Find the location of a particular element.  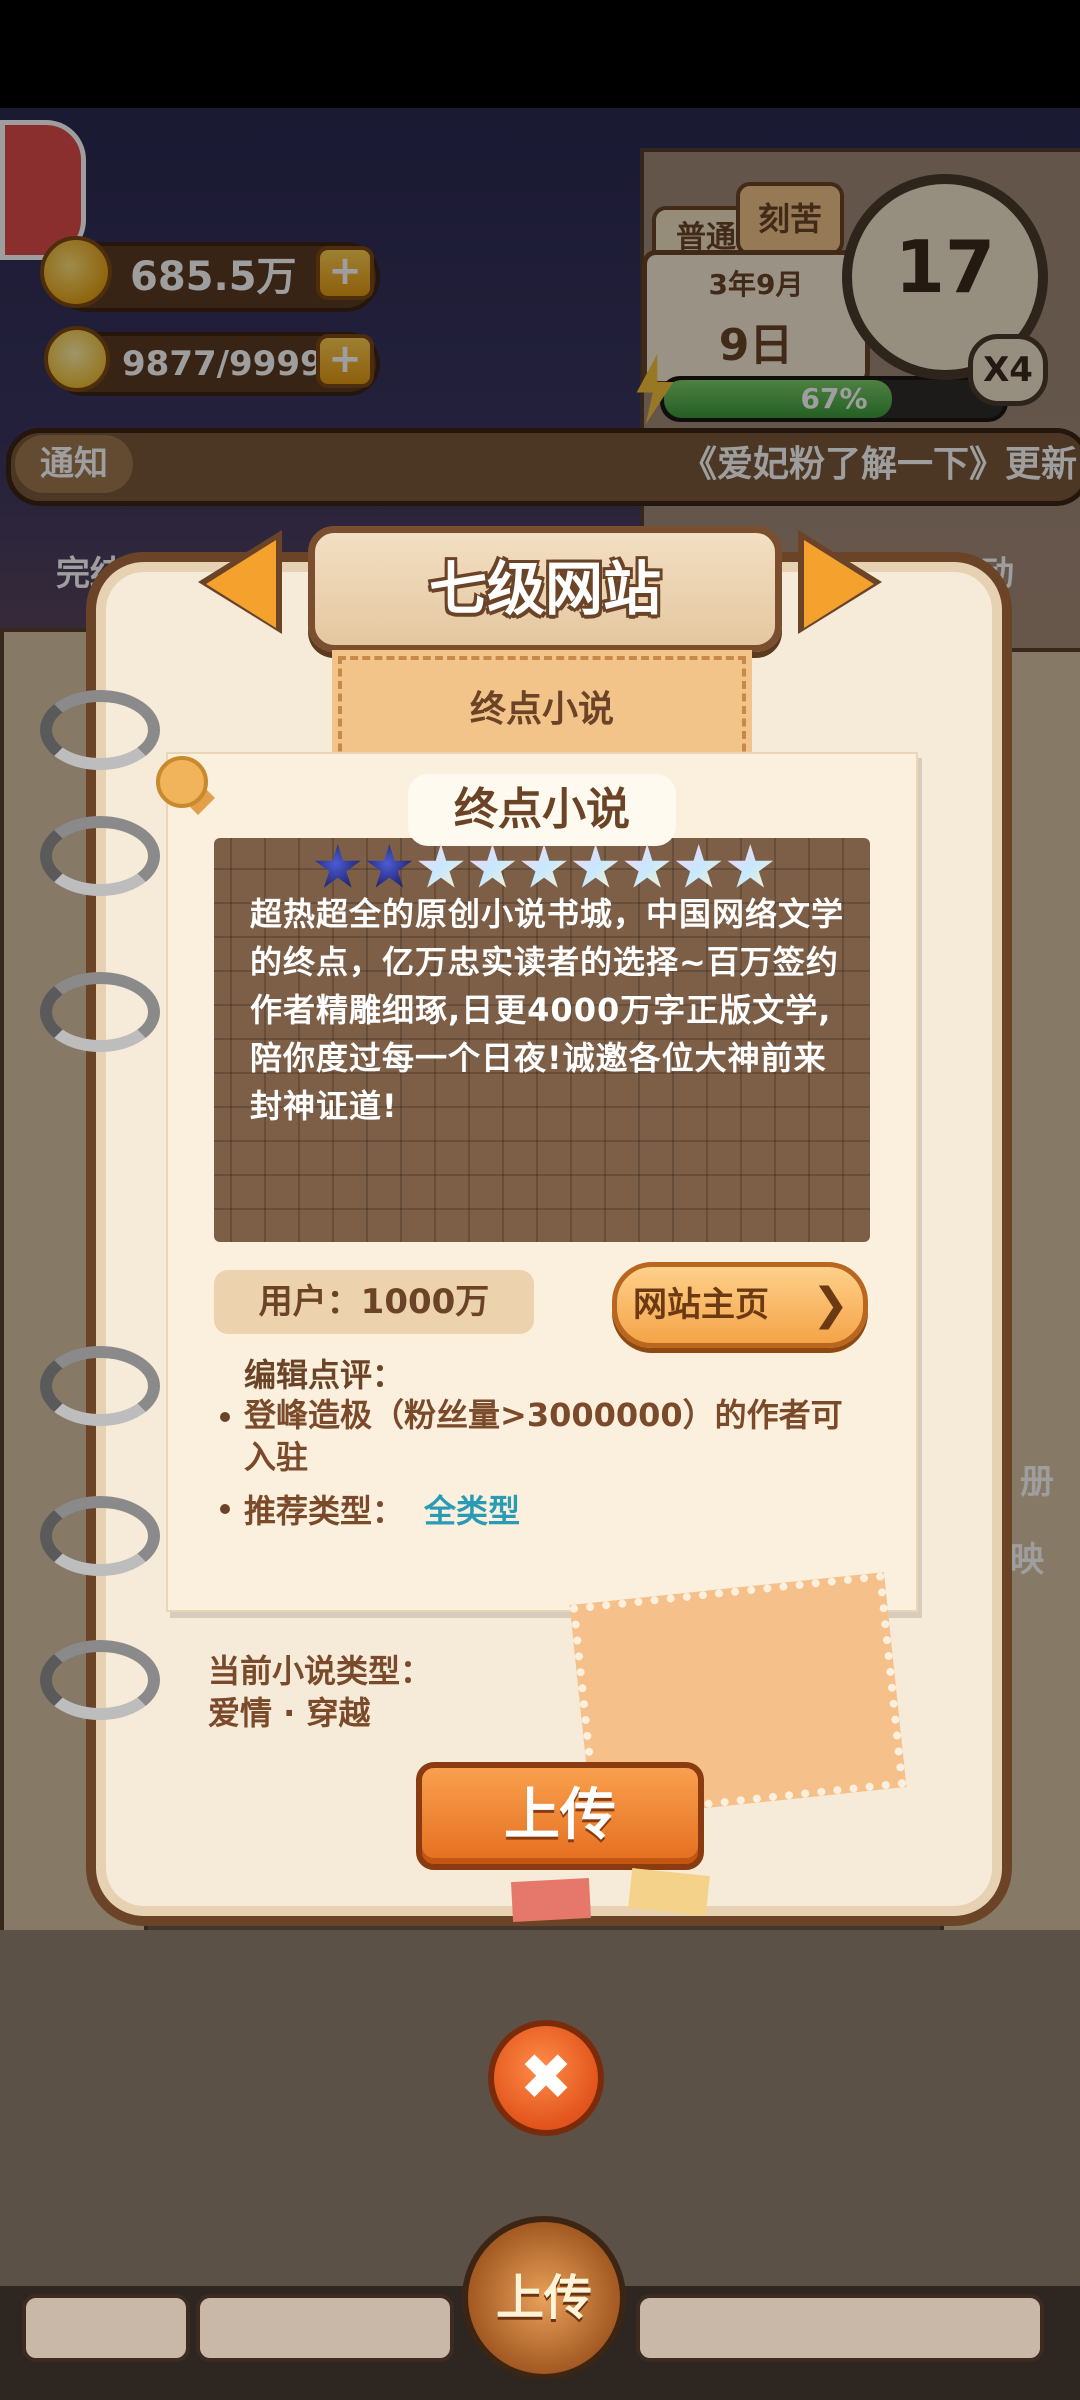

close-button: ✖ is located at coordinates (546, 2078).